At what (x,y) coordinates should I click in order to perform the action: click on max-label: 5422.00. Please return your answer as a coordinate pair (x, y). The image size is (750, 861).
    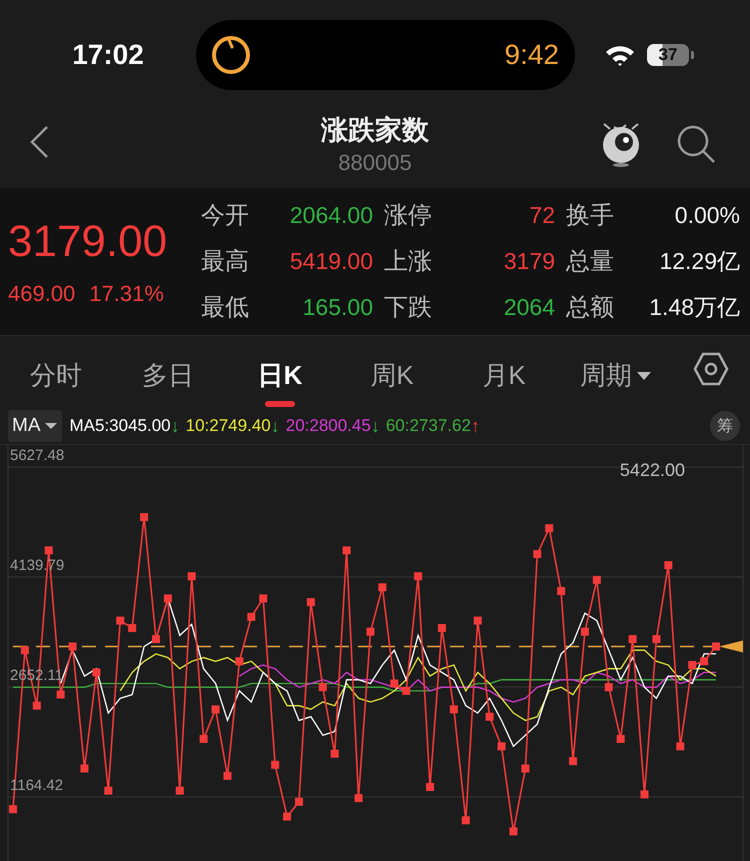
    Looking at the image, I should click on (652, 470).